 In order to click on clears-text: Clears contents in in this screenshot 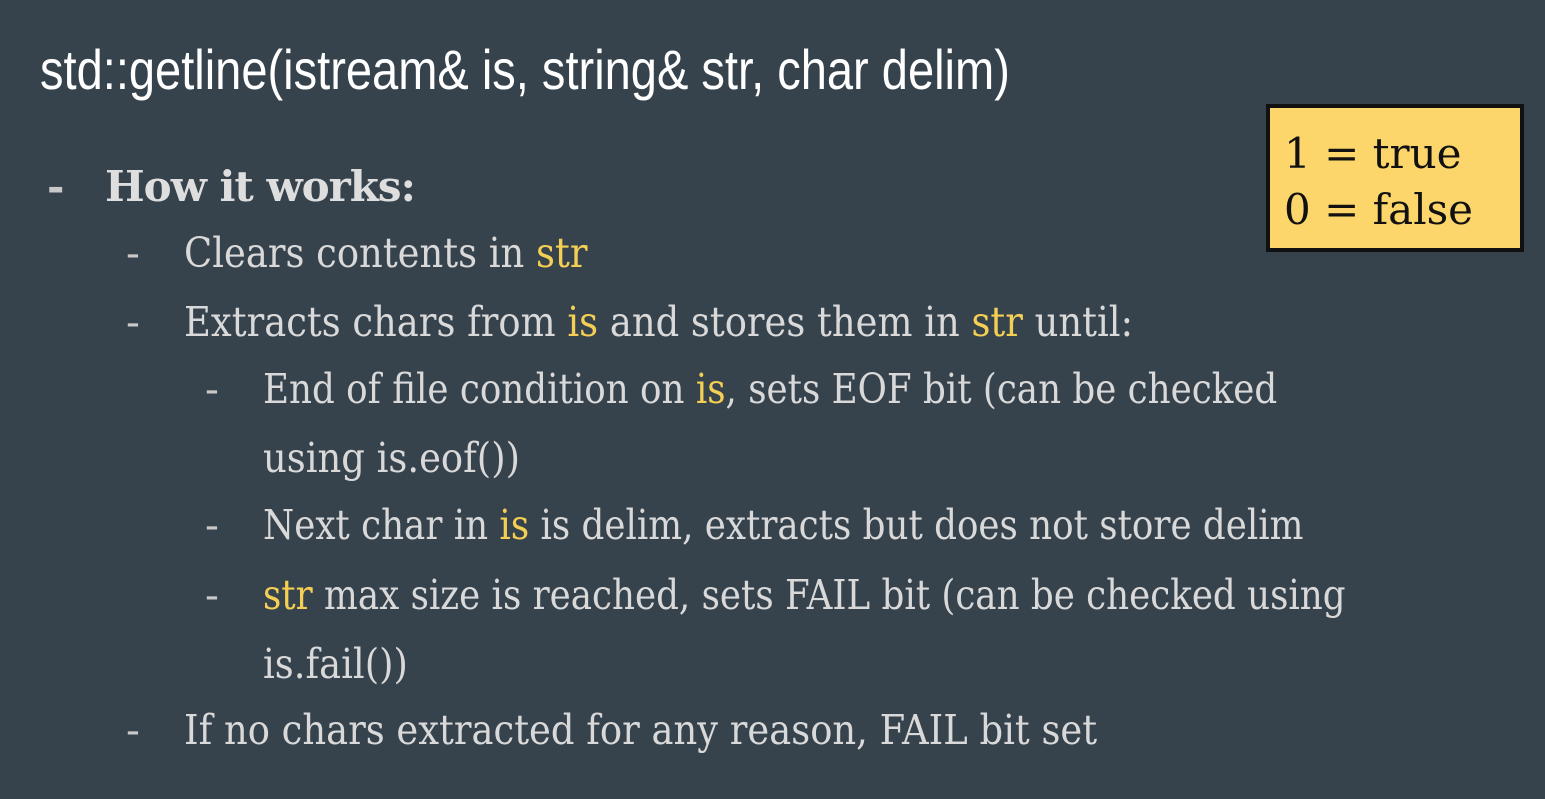, I will do `click(360, 253)`.